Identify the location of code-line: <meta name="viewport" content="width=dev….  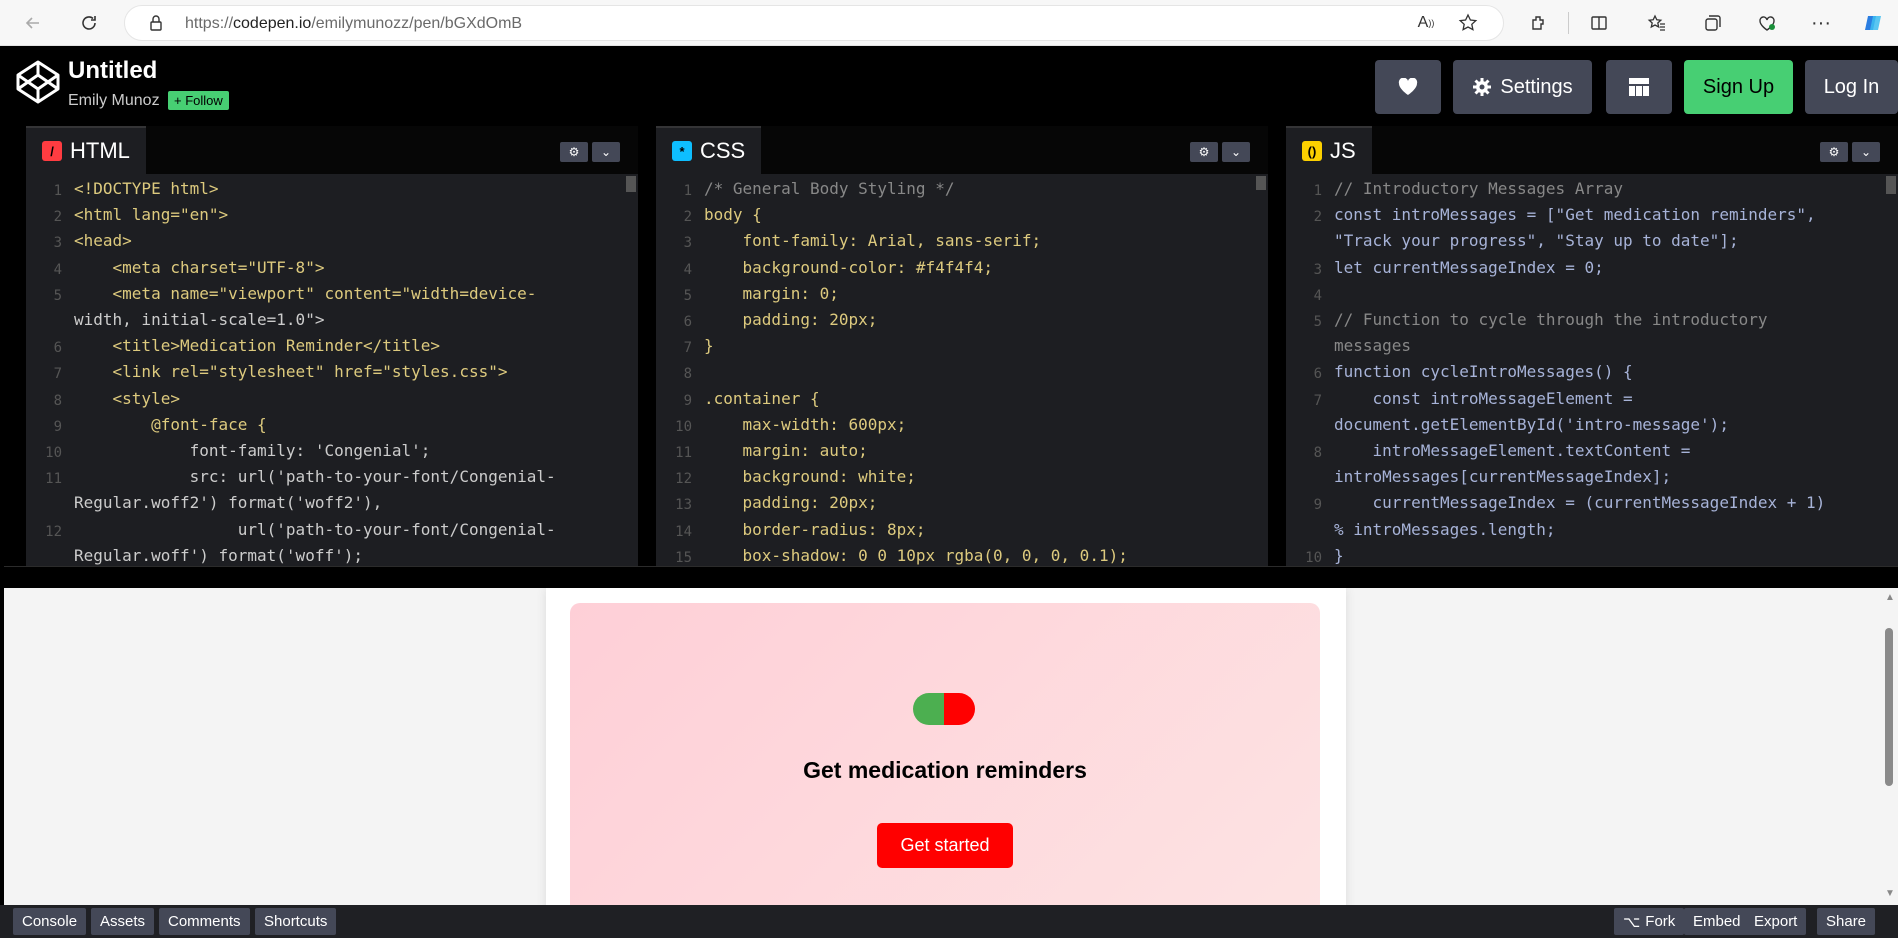
(305, 293).